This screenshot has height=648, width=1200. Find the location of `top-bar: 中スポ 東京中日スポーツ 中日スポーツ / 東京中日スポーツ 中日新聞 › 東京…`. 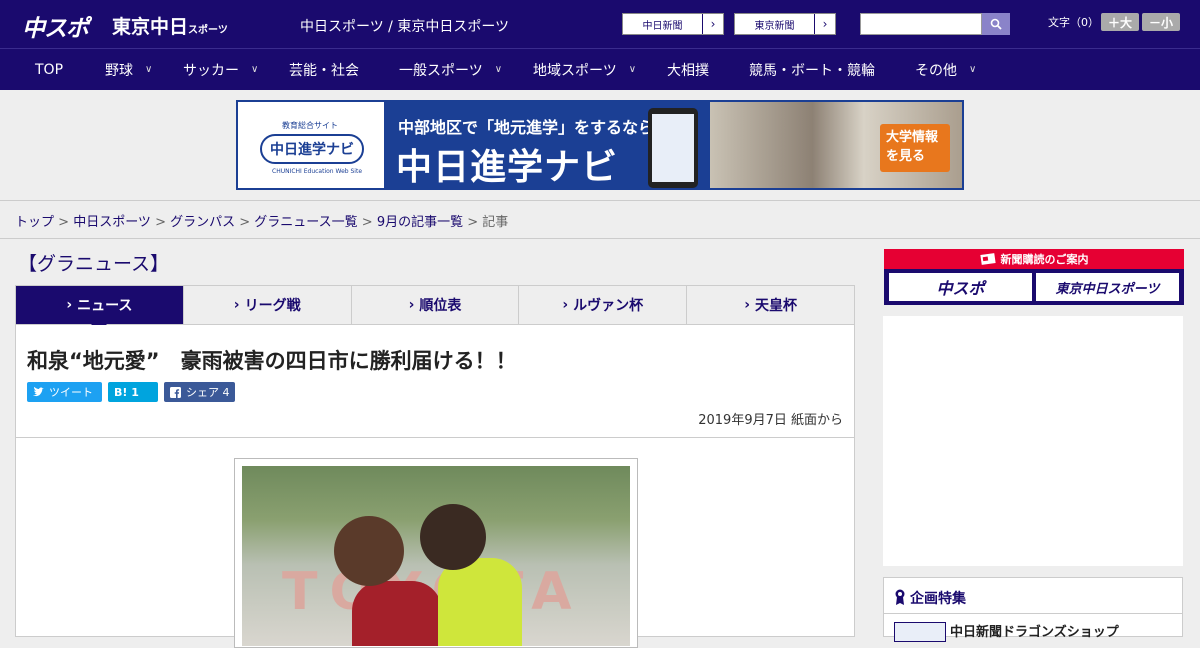

top-bar: 中スポ 東京中日スポーツ 中日スポーツ / 東京中日スポーツ 中日新聞 › 東京… is located at coordinates (600, 24).